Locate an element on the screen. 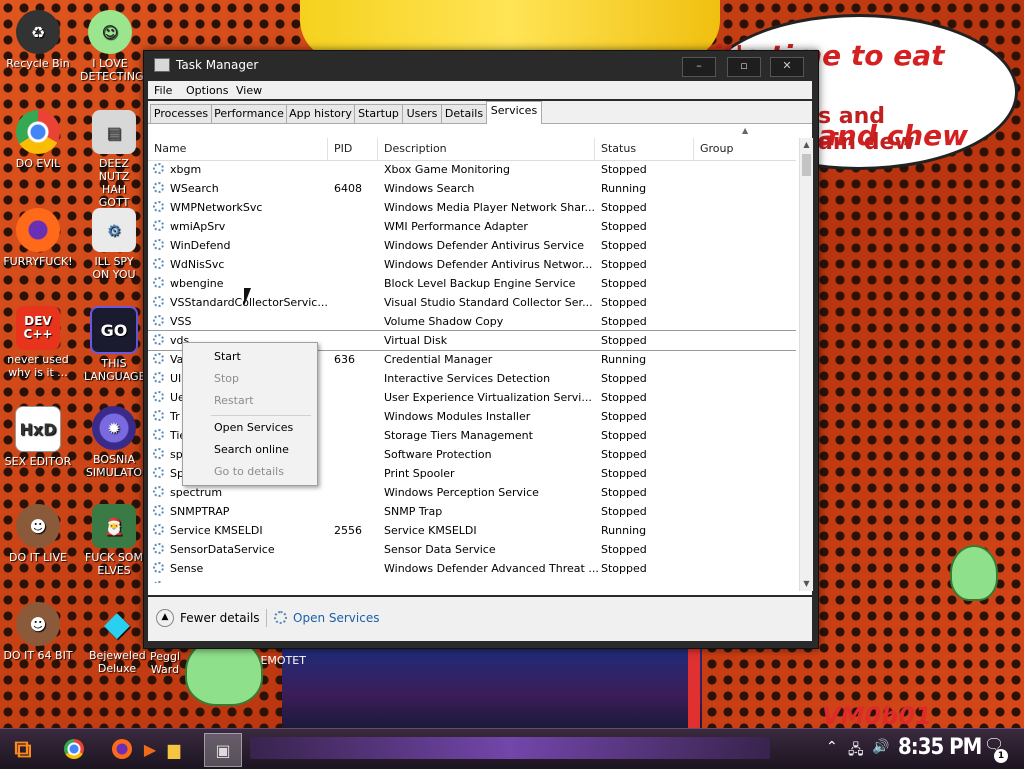 The width and height of the screenshot is (1024, 769). taskbar-decoration is located at coordinates (510, 748).